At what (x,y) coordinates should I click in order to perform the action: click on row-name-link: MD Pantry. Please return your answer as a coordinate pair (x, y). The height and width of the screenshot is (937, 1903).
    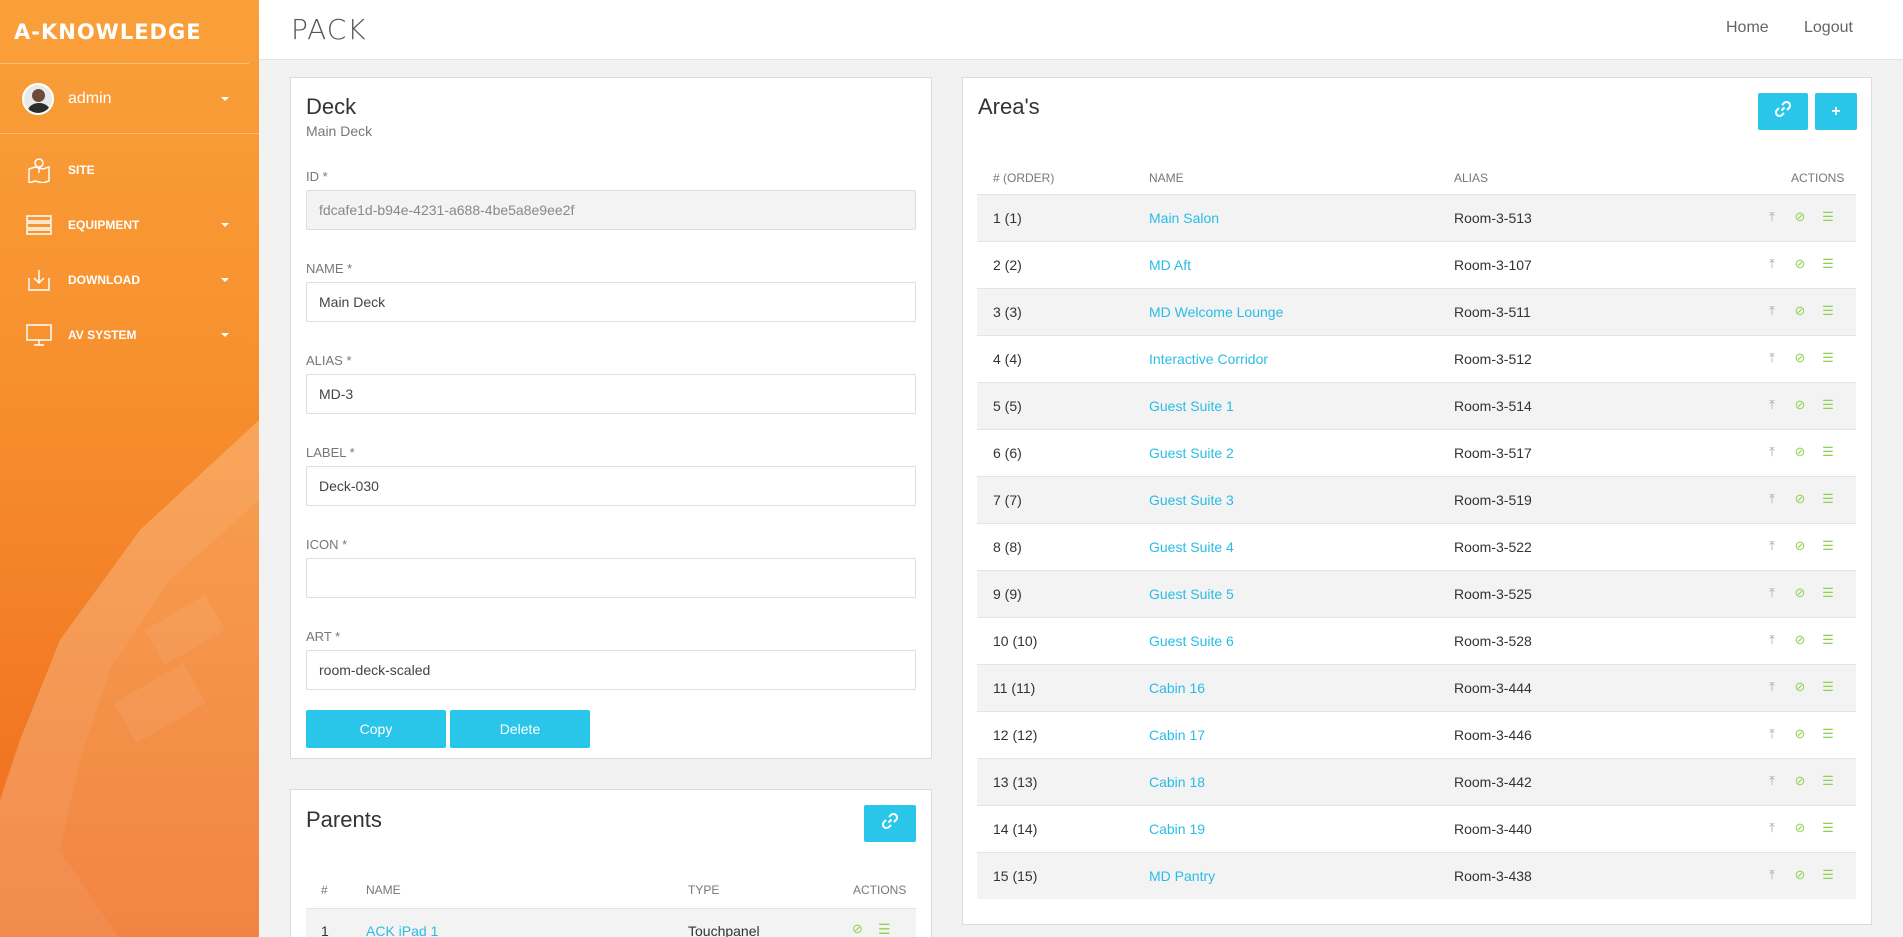
    Looking at the image, I should click on (1182, 876).